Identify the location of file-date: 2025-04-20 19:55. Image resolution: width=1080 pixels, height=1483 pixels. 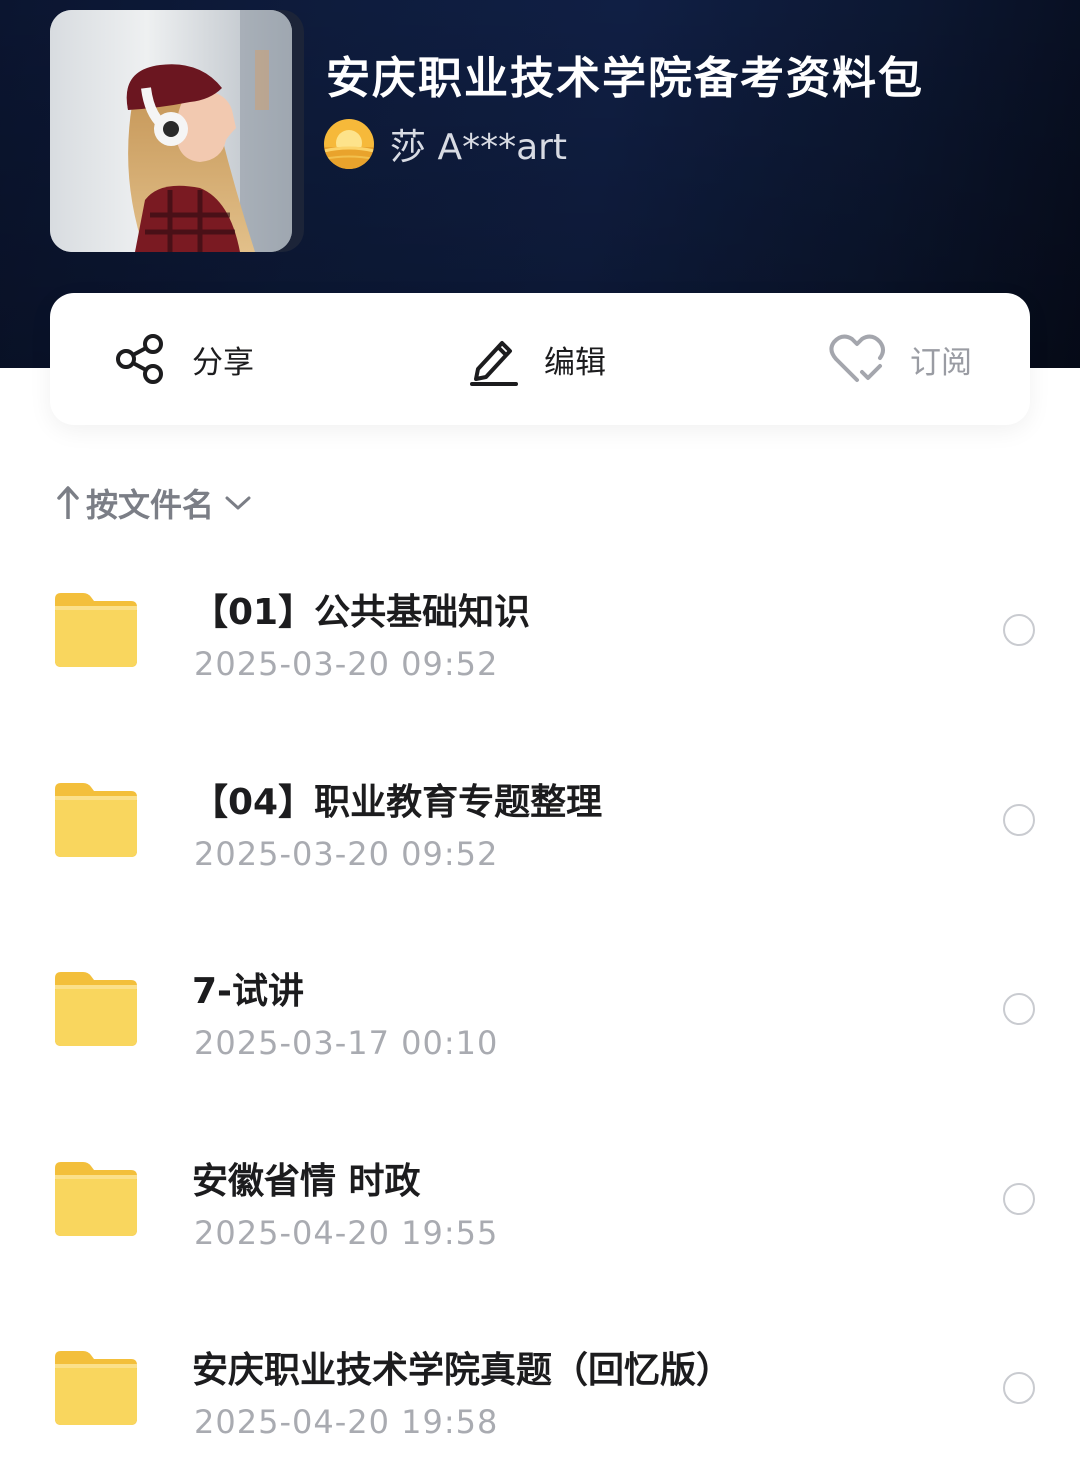
(346, 1232).